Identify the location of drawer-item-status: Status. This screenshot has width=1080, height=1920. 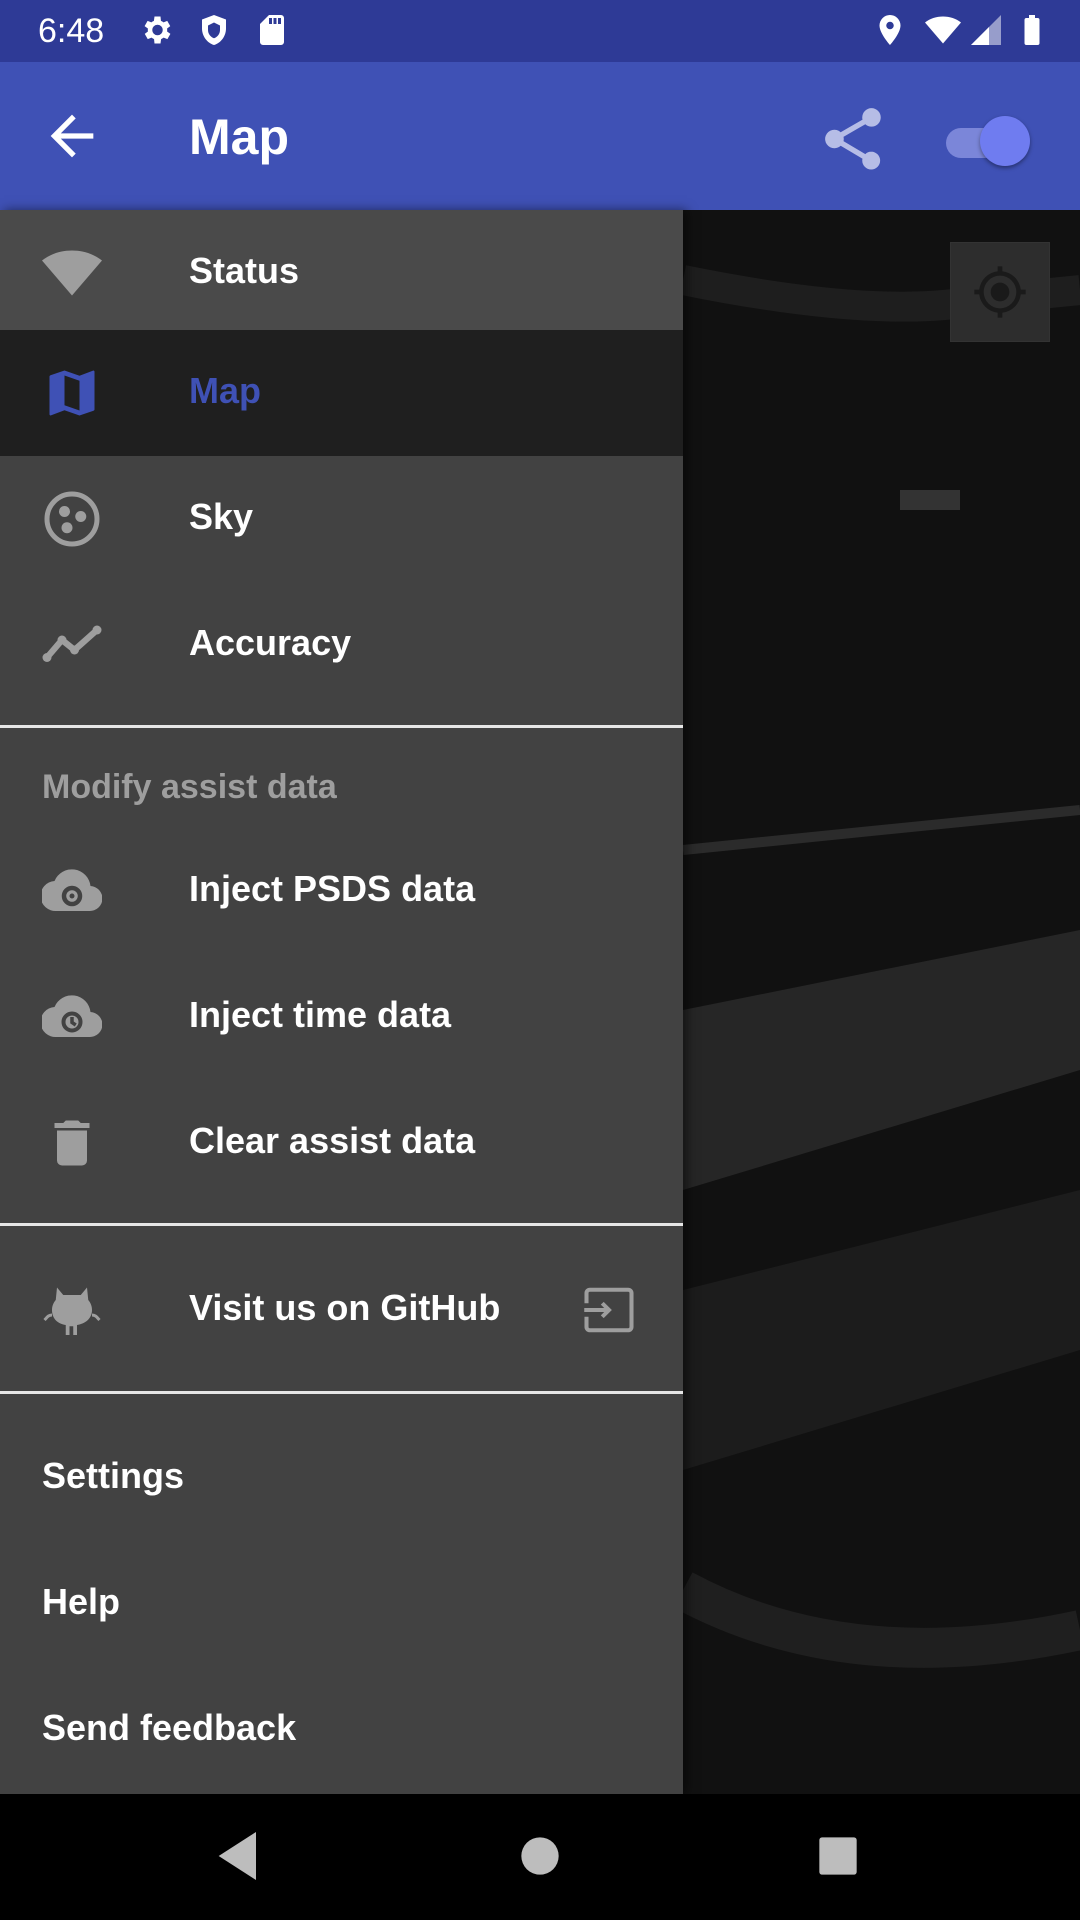
(341, 273).